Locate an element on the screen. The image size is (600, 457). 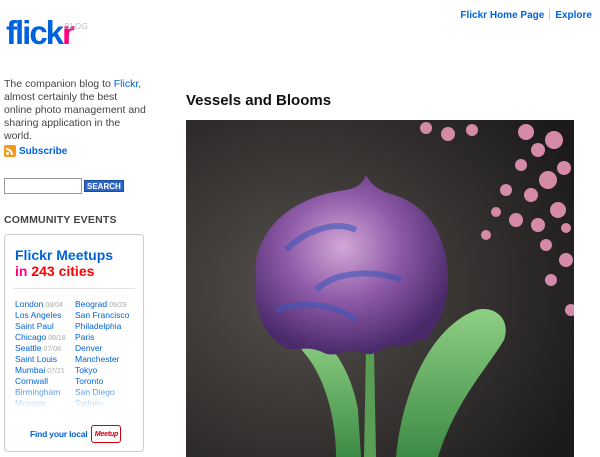
meetup-city-item: London 08/04 is located at coordinates (45, 304).